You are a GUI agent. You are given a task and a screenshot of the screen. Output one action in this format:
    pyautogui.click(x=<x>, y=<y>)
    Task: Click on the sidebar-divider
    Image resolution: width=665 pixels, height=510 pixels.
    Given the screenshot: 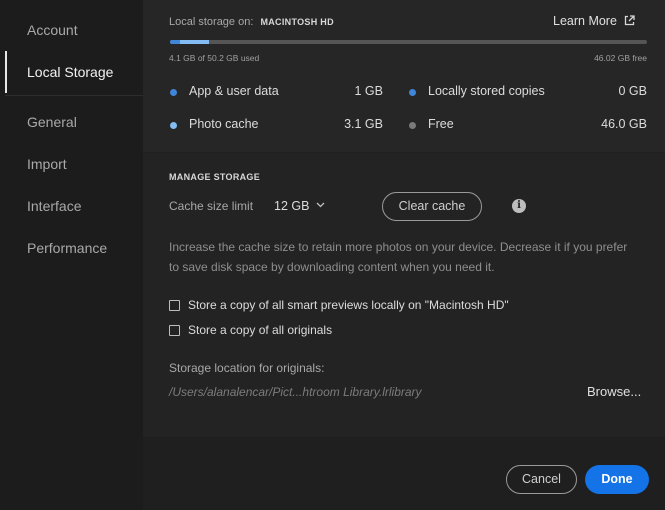 What is the action you would take?
    pyautogui.click(x=74, y=95)
    